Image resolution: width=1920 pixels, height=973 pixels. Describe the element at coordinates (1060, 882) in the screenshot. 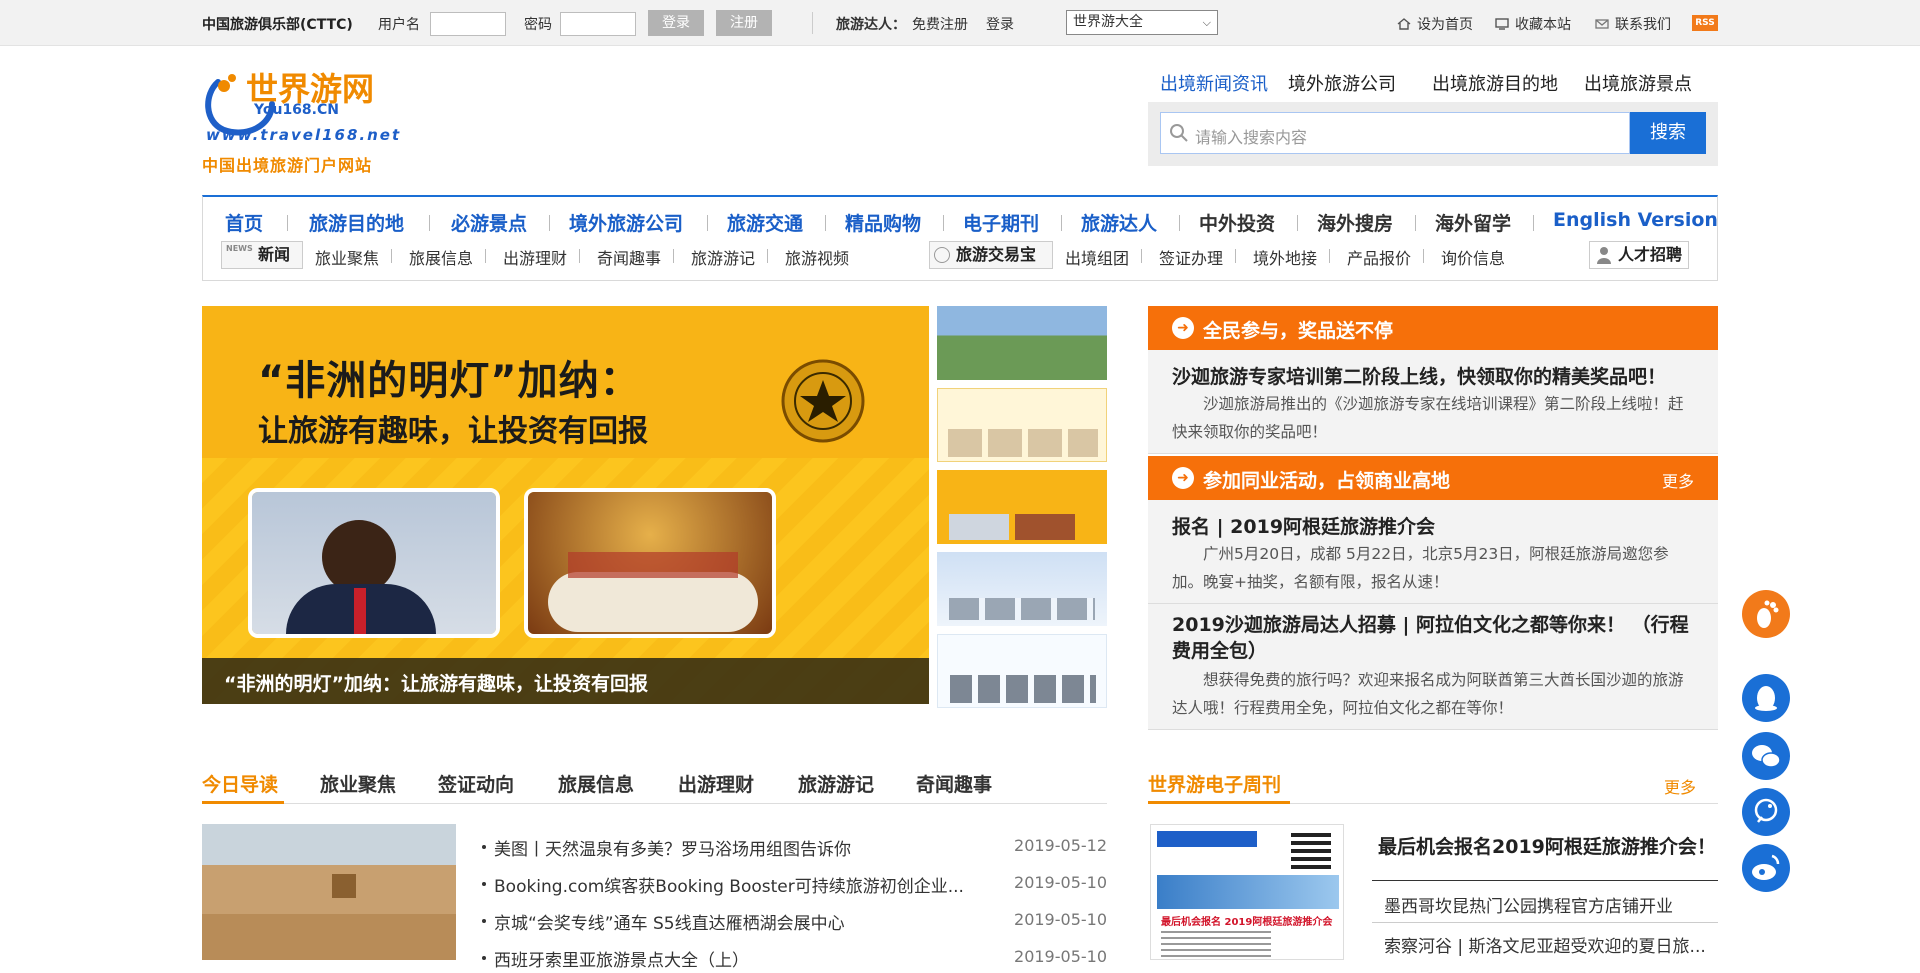

I see `news-date: 2019-05-10` at that location.